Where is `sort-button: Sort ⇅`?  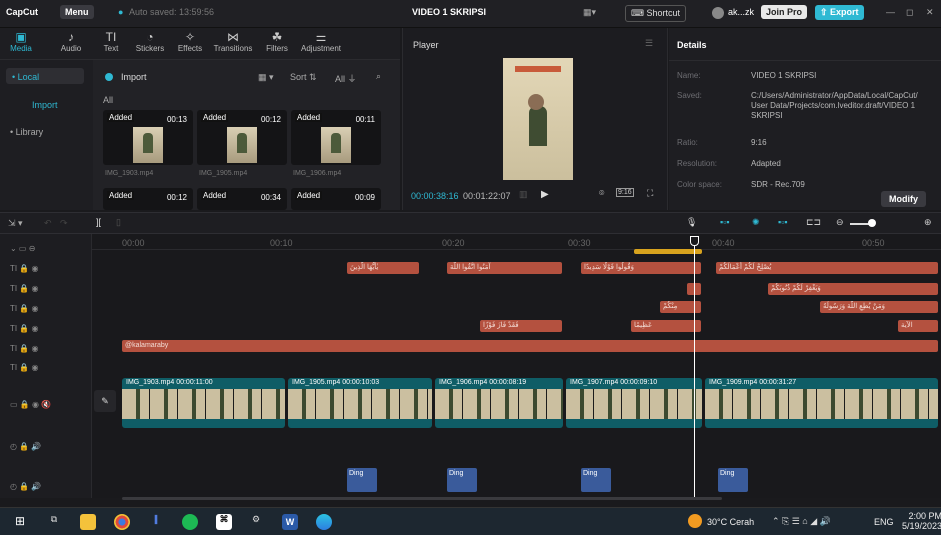 sort-button: Sort ⇅ is located at coordinates (303, 77).